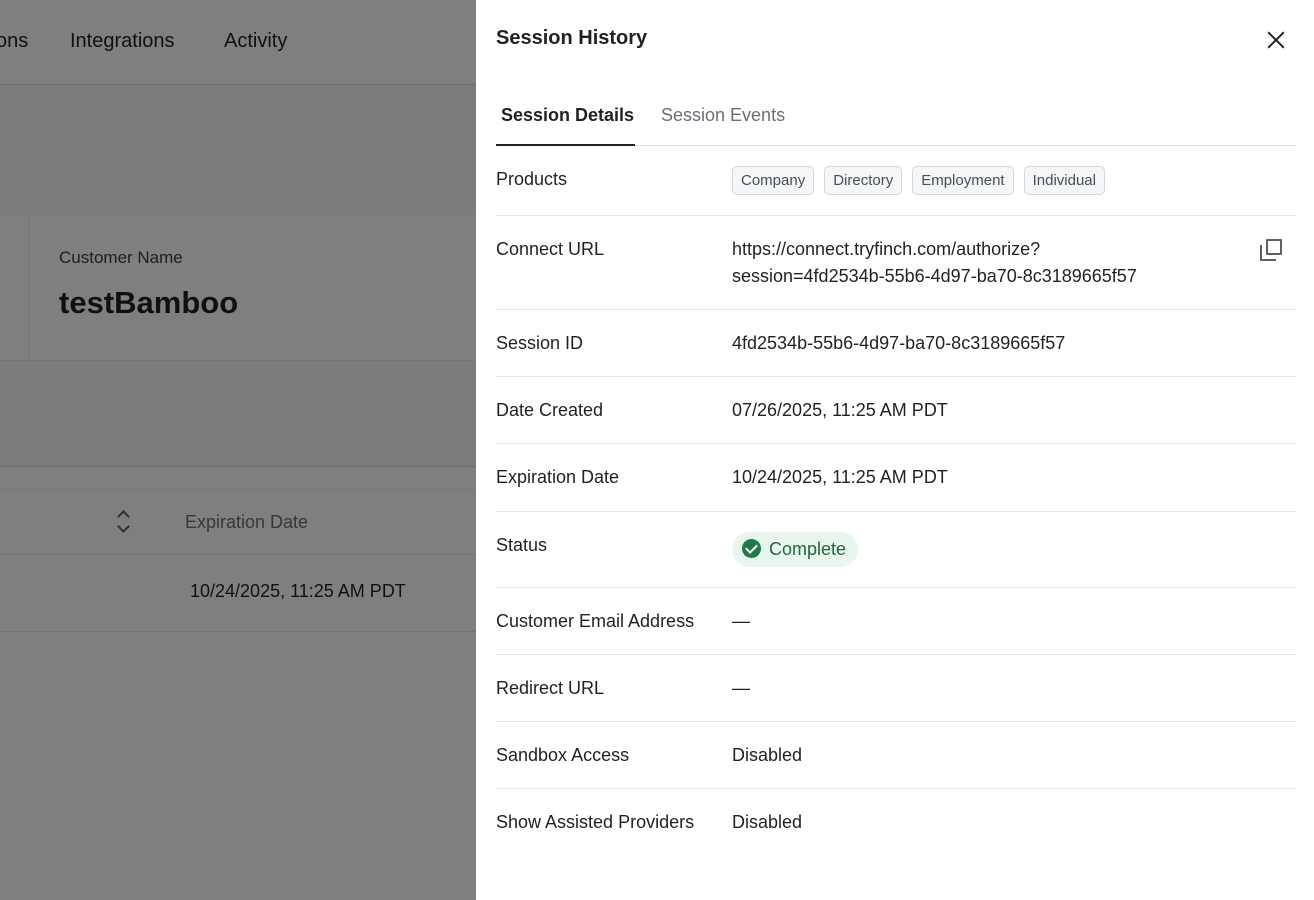 Image resolution: width=1314 pixels, height=900 pixels. I want to click on expiration-date-value: 10/24/2025, 11:25 AM PDT, so click(840, 477).